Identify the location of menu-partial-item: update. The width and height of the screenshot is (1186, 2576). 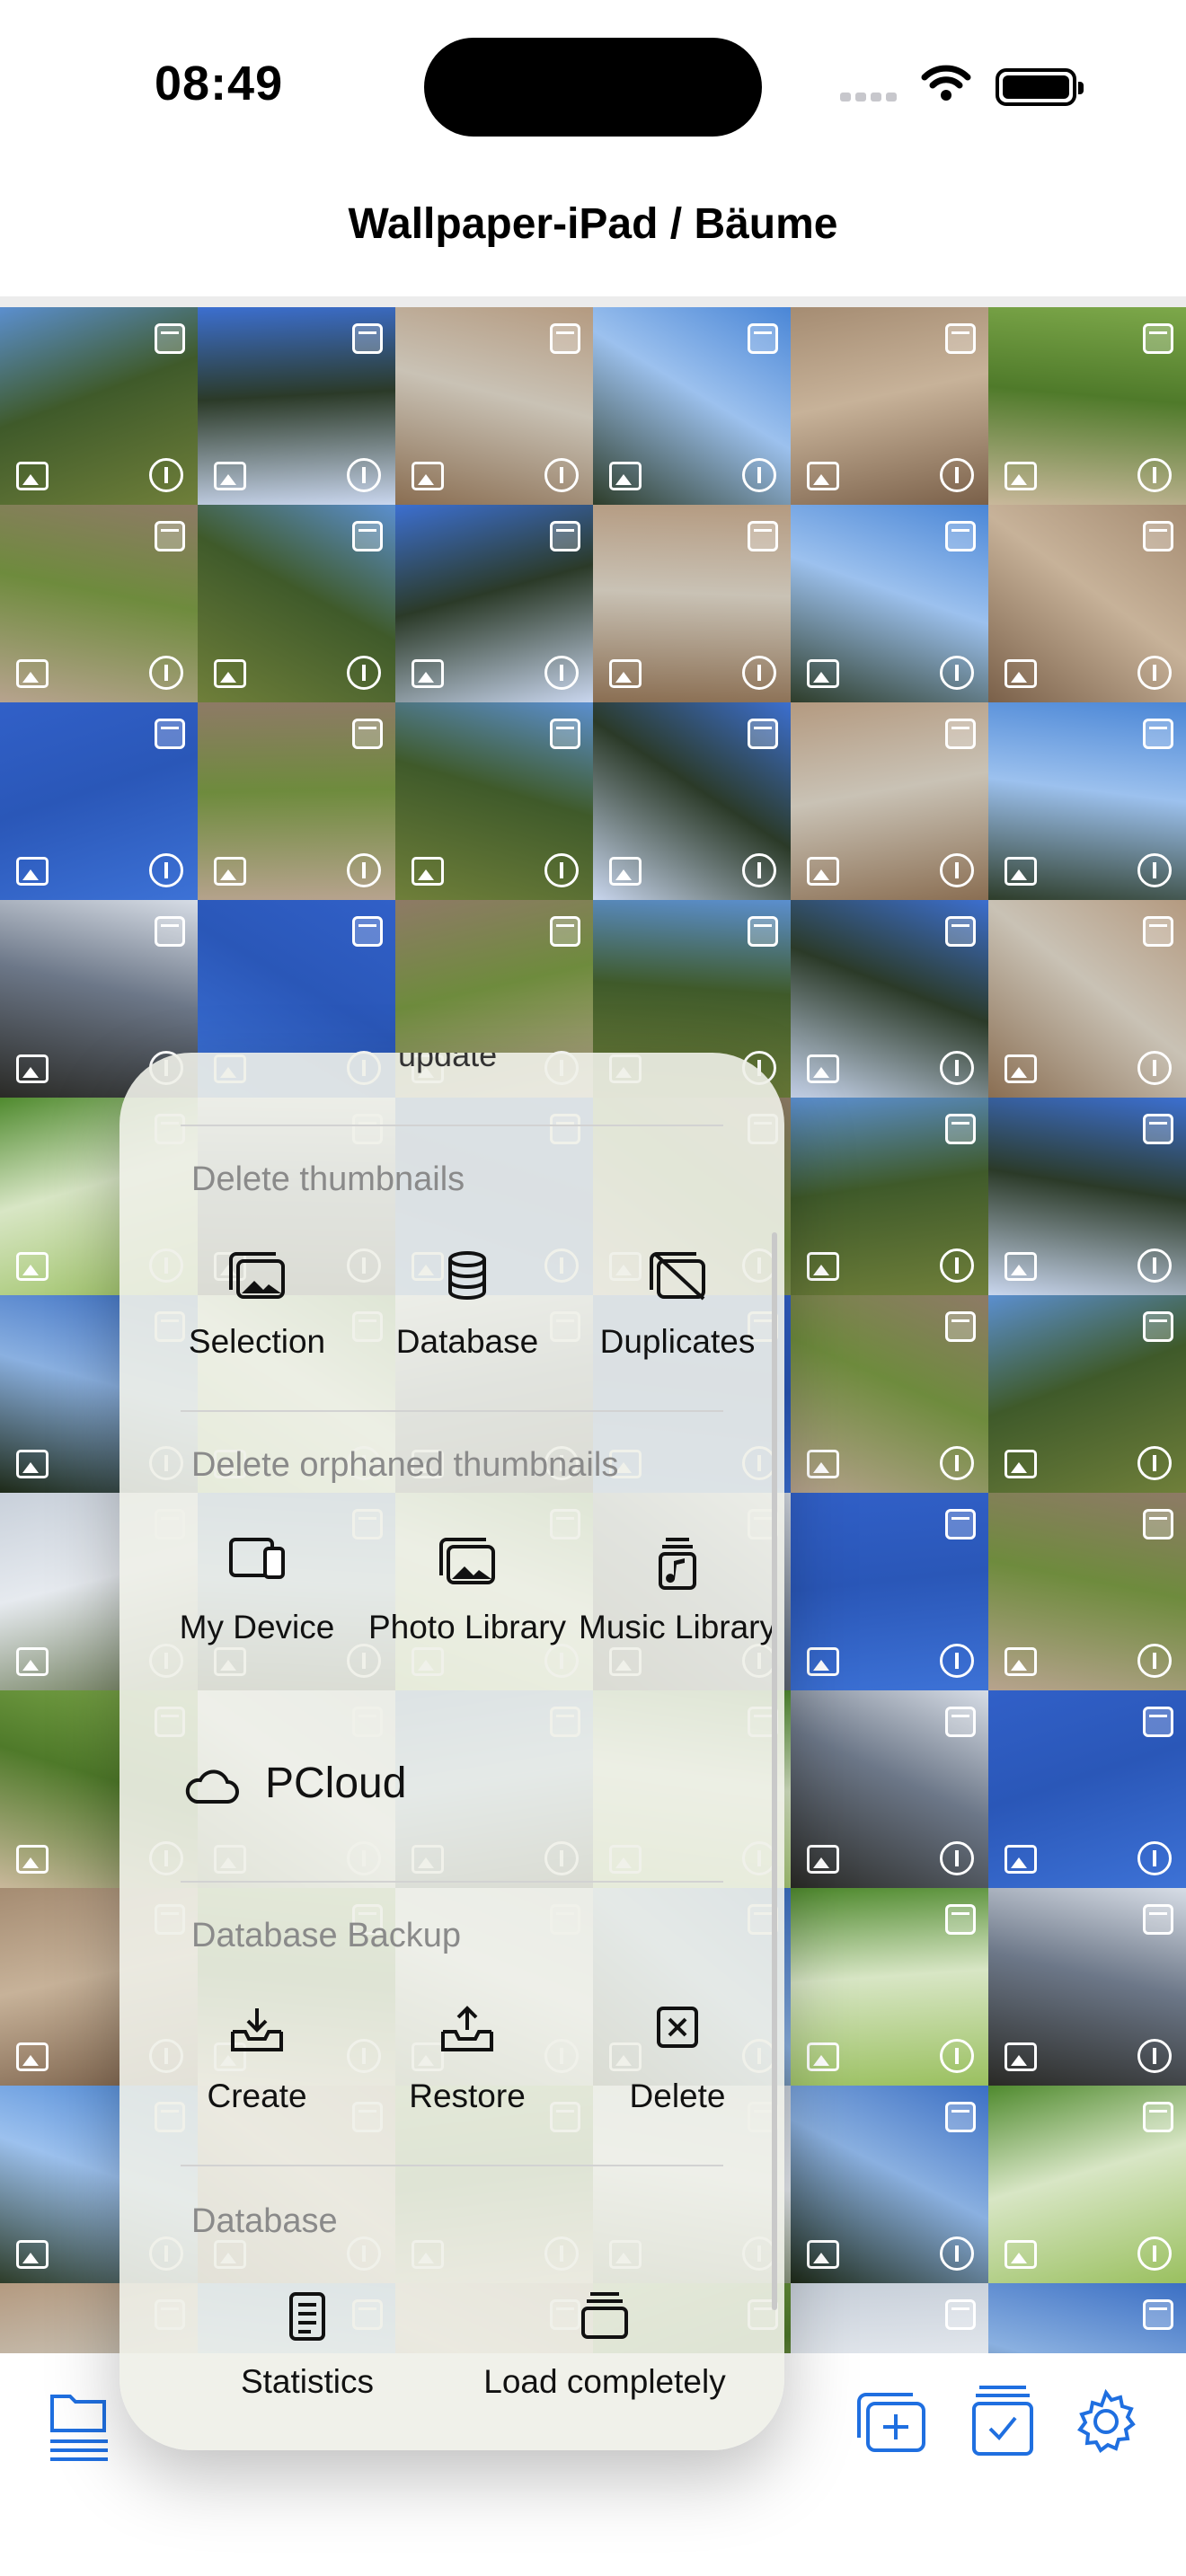
(447, 1063).